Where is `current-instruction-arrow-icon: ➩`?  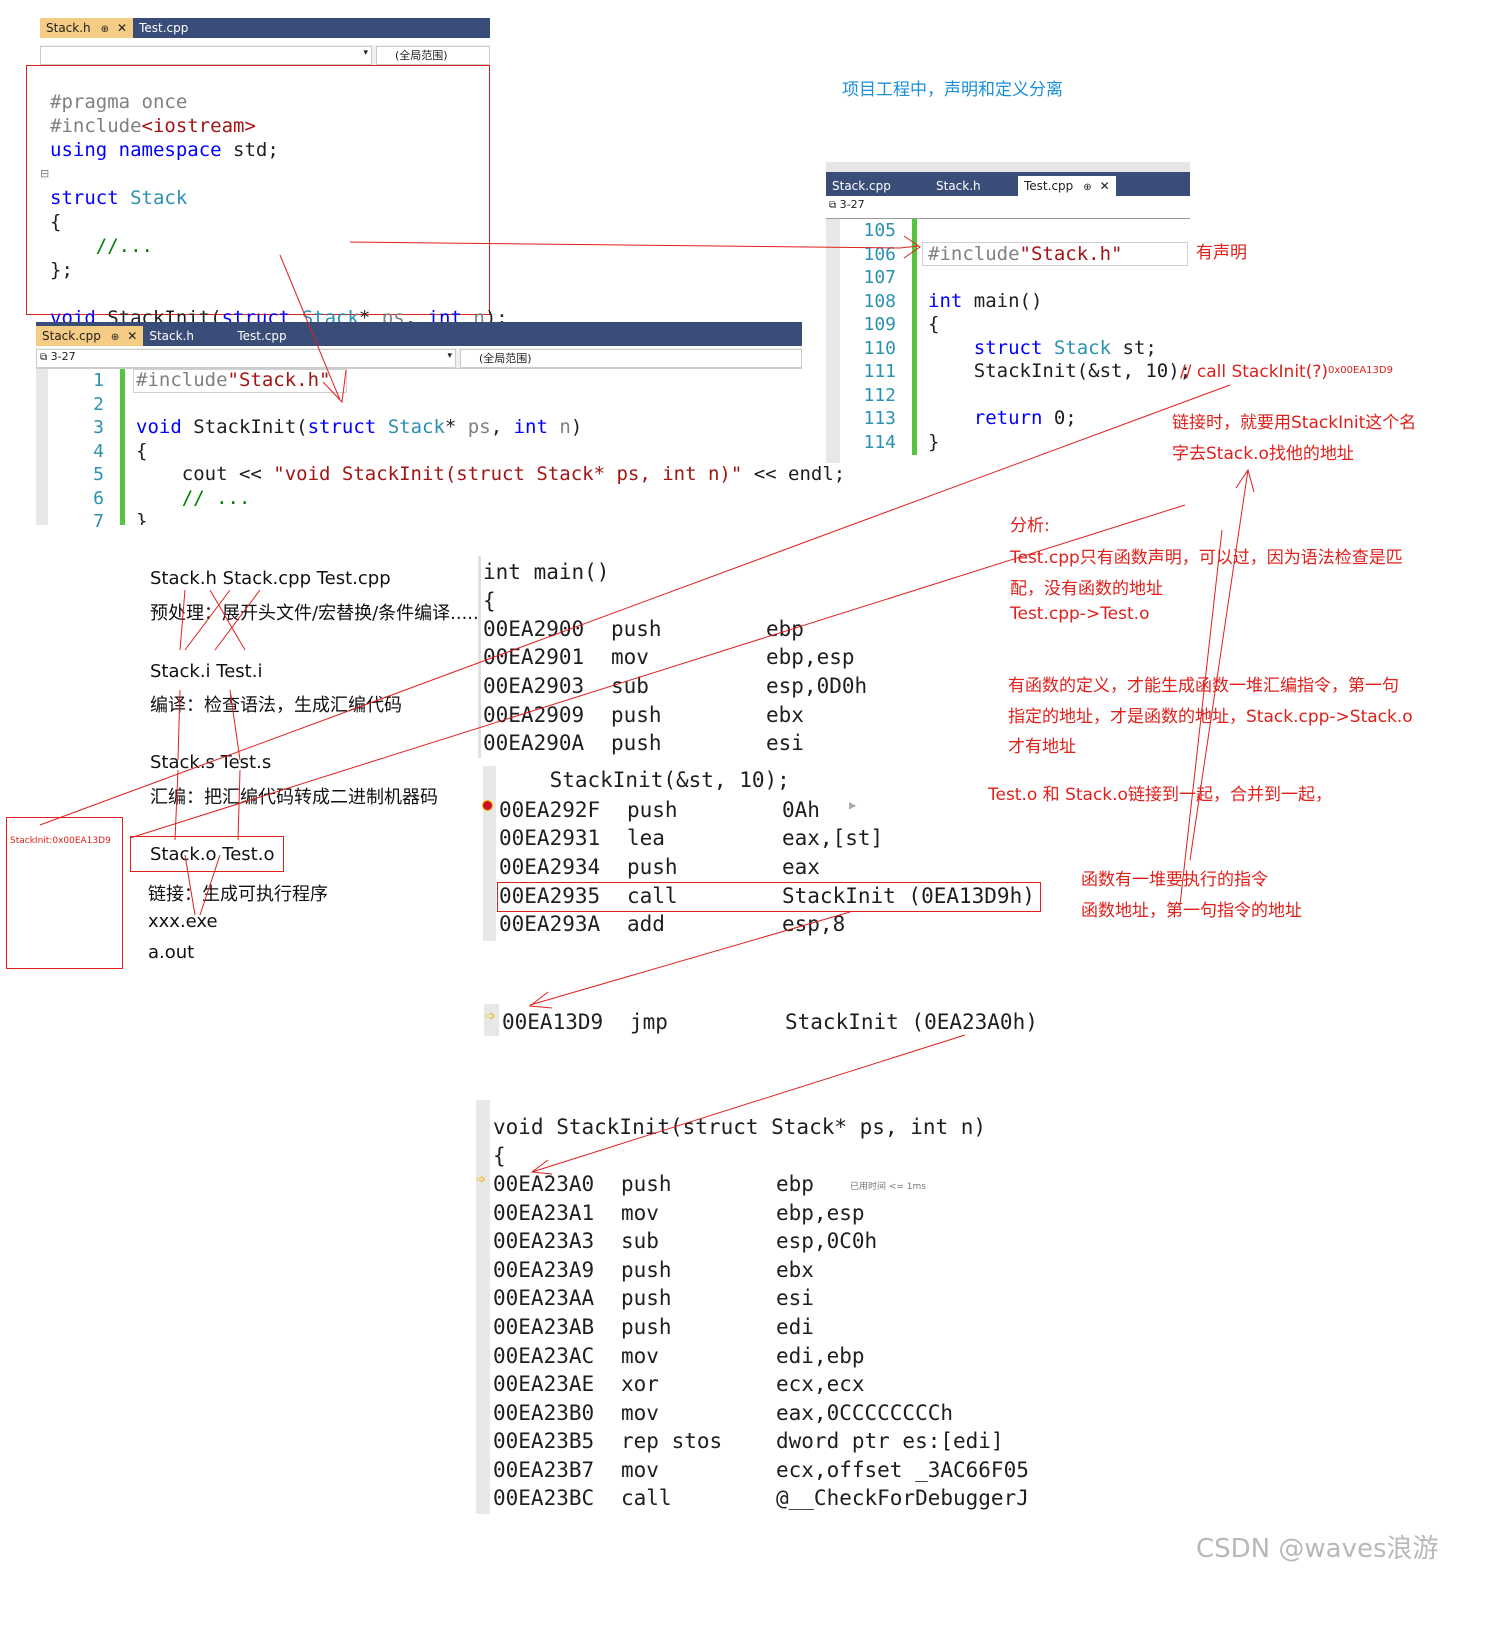 current-instruction-arrow-icon: ➩ is located at coordinates (490, 1016).